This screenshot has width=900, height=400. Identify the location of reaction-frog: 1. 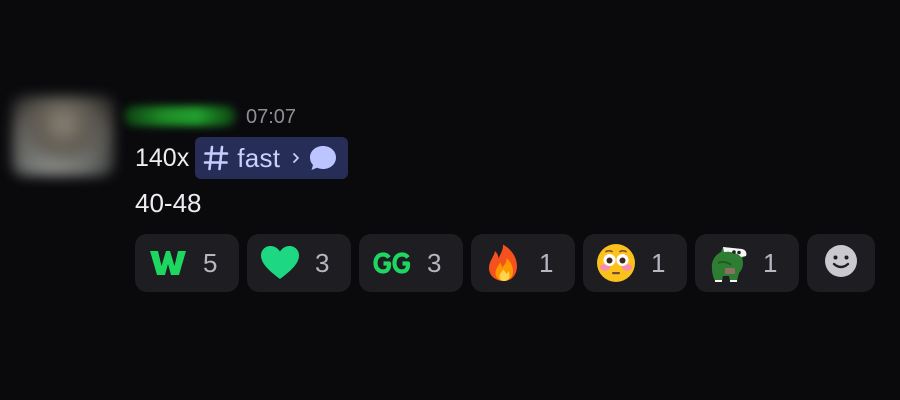
(747, 263).